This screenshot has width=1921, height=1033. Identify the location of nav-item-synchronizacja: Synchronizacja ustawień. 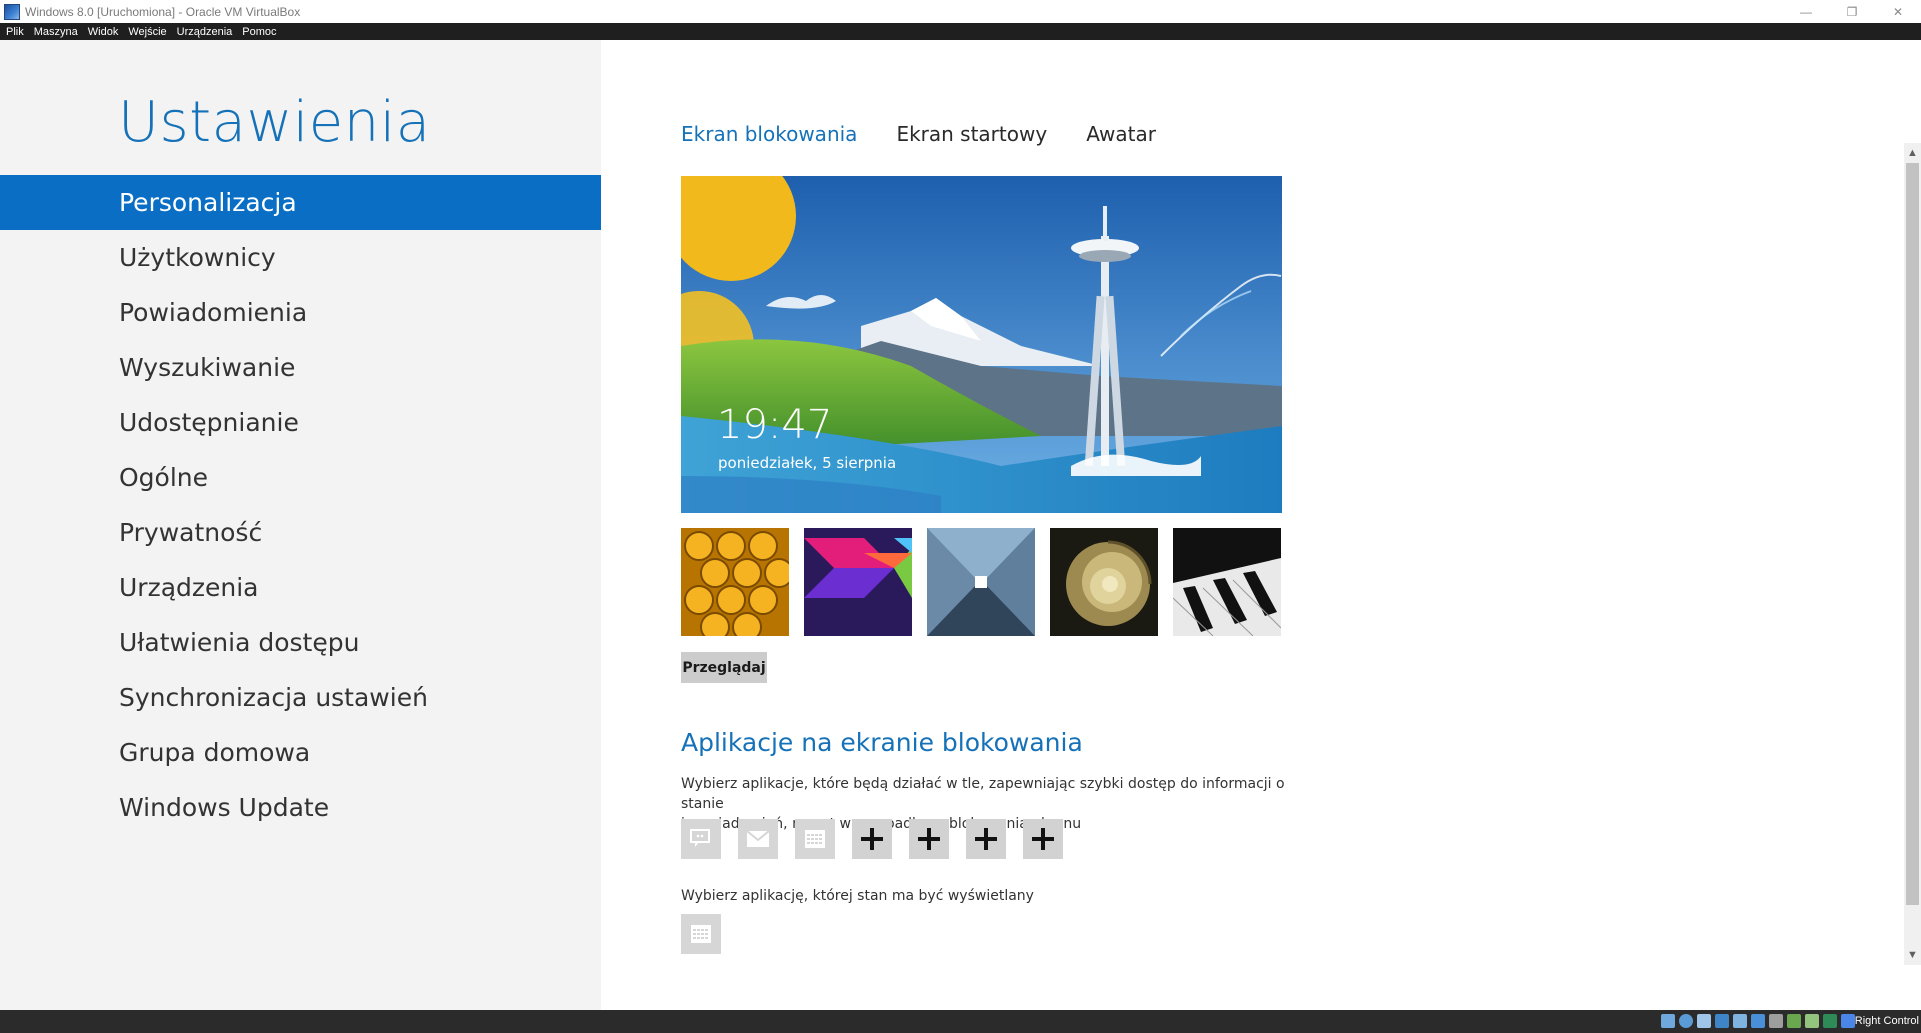
(300, 697).